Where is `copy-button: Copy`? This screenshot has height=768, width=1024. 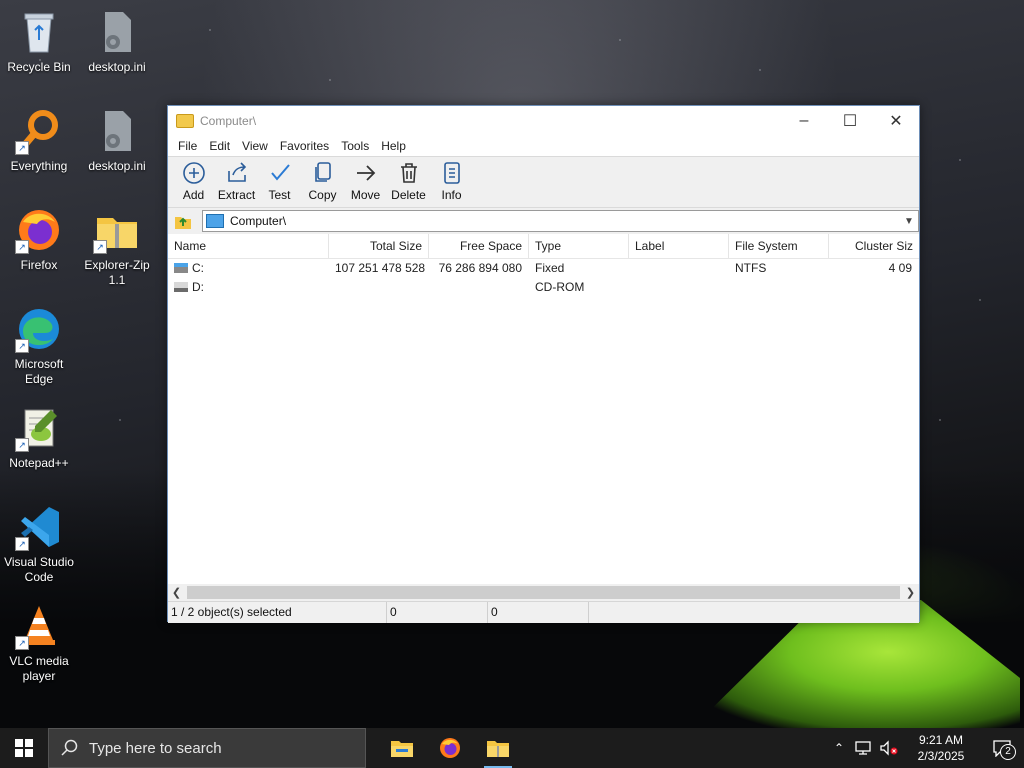
copy-button: Copy is located at coordinates (322, 181).